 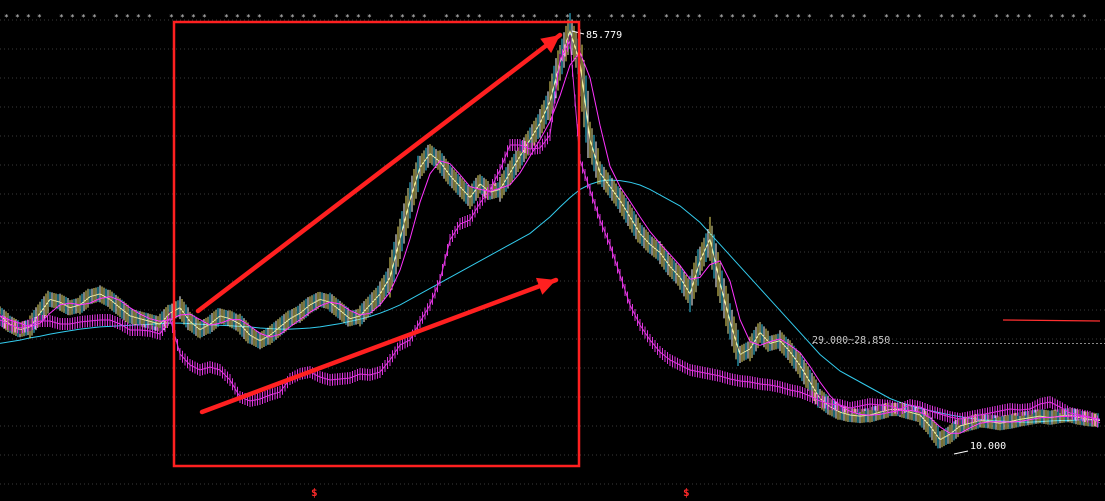 I want to click on low-pointer, so click(x=961, y=452).